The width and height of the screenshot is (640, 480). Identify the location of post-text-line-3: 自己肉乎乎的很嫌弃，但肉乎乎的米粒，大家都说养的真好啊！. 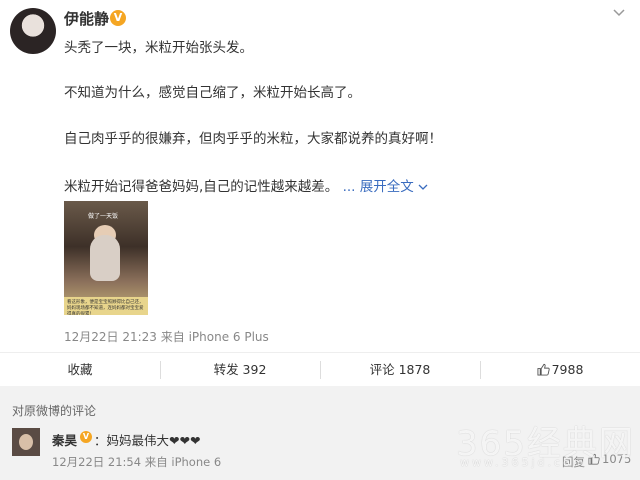
(253, 139).